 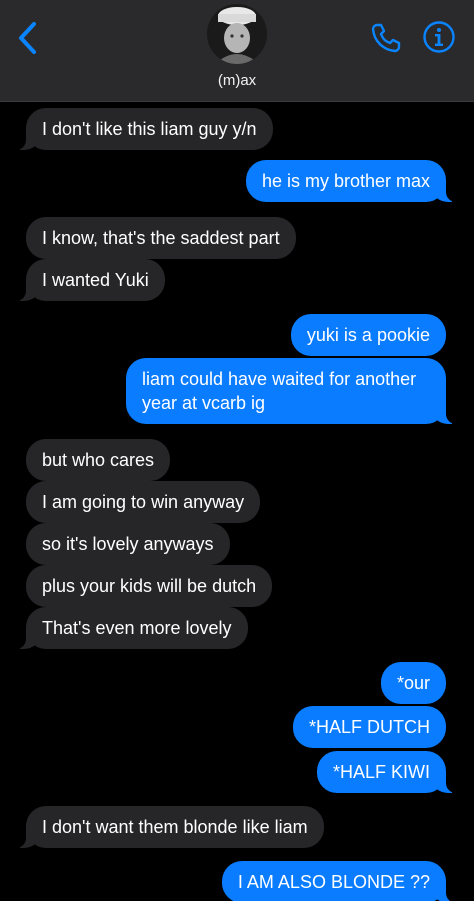 I want to click on avatar-photo, so click(x=237, y=34).